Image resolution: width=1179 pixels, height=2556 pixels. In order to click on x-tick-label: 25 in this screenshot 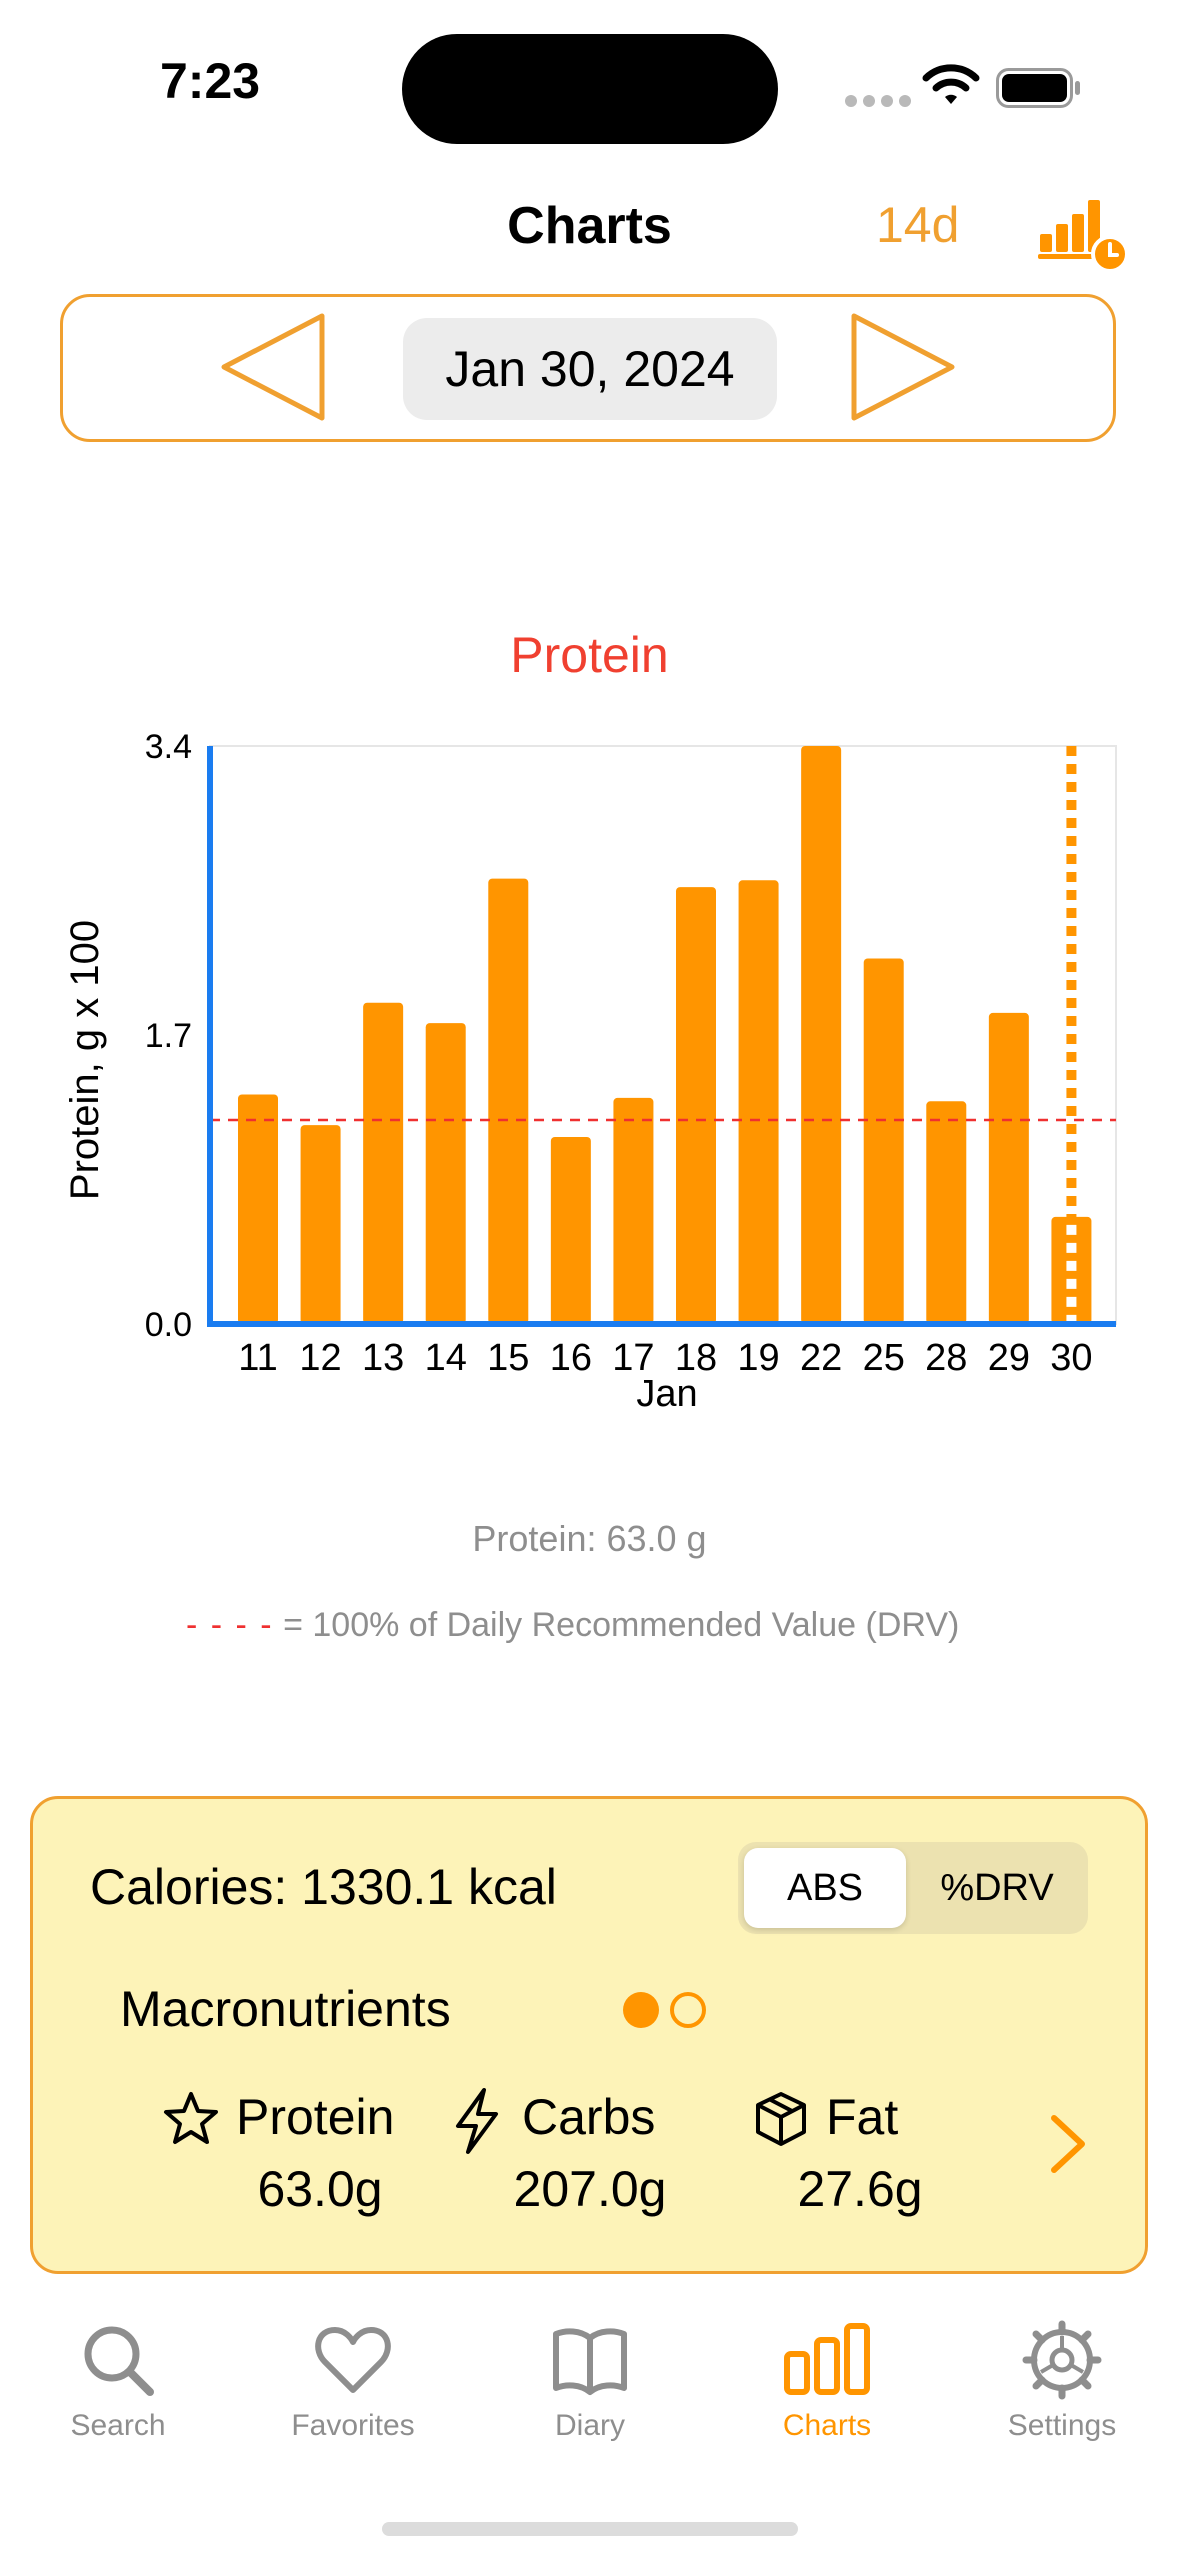, I will do `click(884, 1358)`.